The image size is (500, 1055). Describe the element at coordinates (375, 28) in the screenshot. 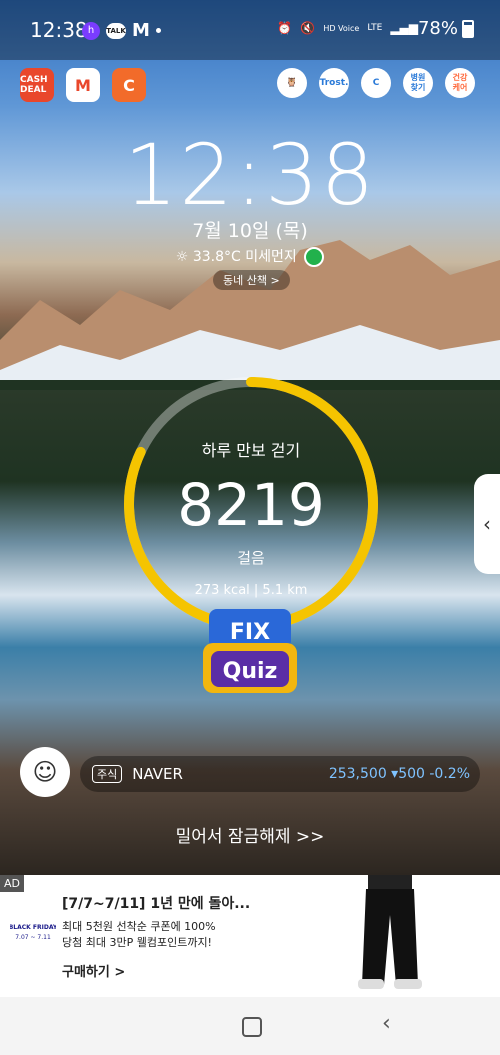

I see `lte-label: LTE` at that location.